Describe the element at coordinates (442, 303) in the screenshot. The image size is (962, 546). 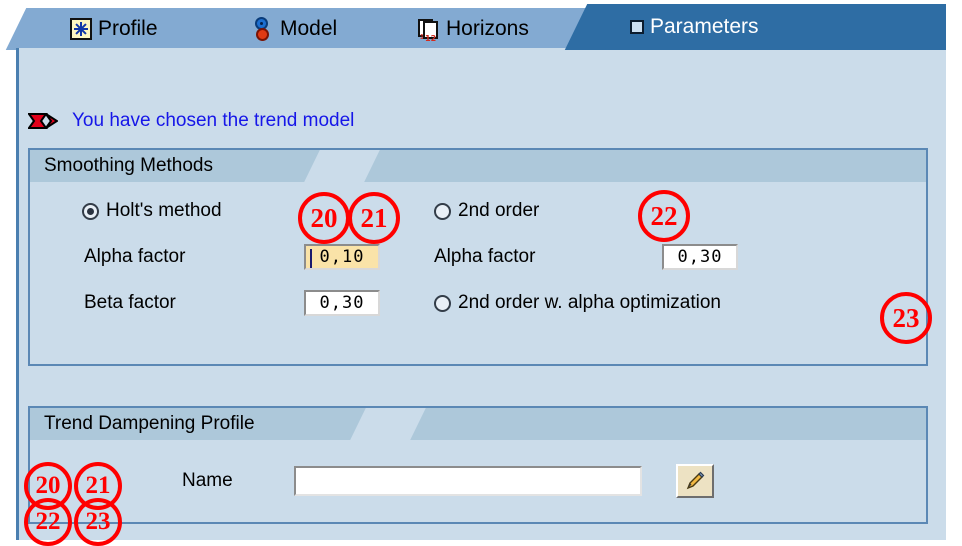
I see `radio-2nd-order-alpha-opt-indicator` at that location.